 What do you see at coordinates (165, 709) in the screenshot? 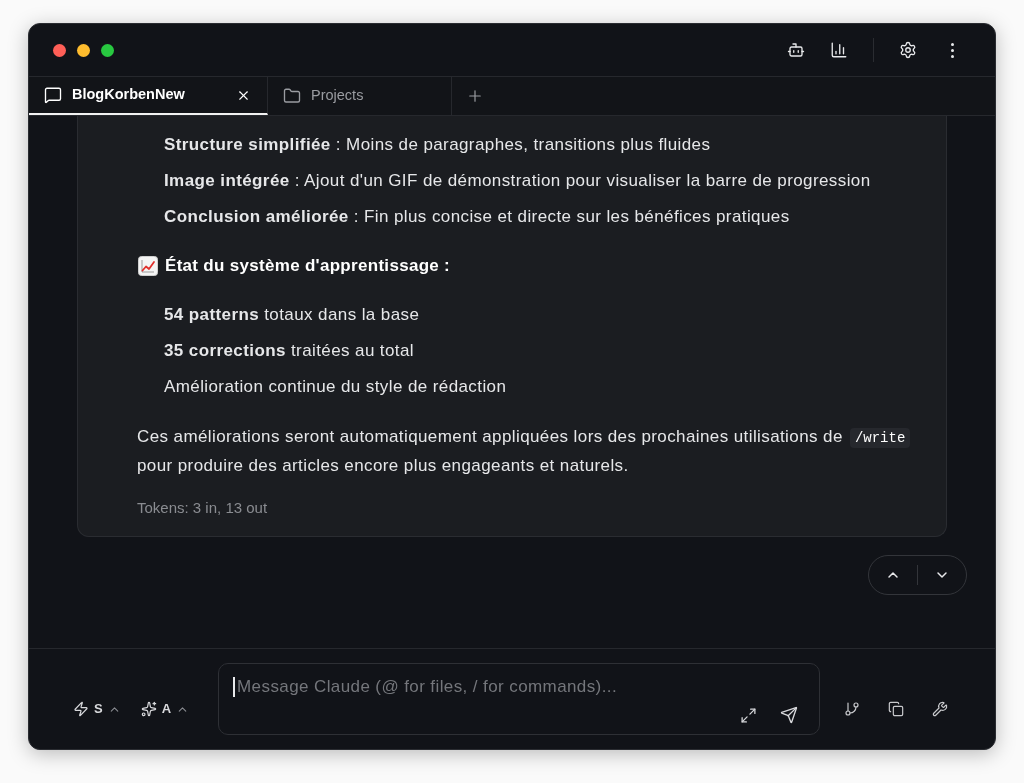
I see `mode-button: A` at bounding box center [165, 709].